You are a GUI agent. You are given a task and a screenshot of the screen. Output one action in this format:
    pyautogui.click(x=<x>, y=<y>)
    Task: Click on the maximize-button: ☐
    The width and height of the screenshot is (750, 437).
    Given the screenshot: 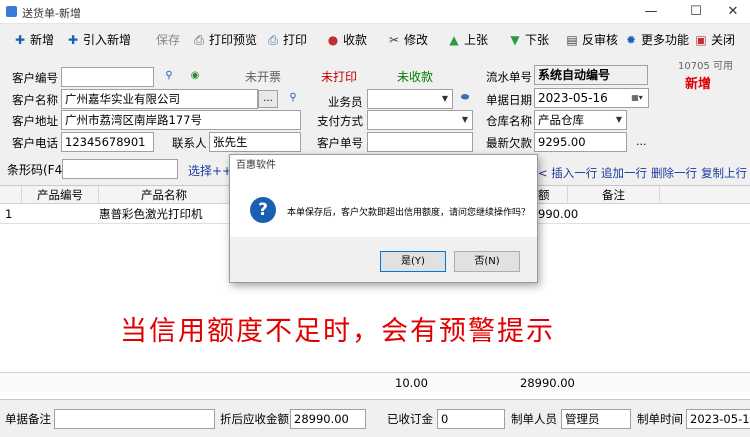 What is the action you would take?
    pyautogui.click(x=696, y=12)
    